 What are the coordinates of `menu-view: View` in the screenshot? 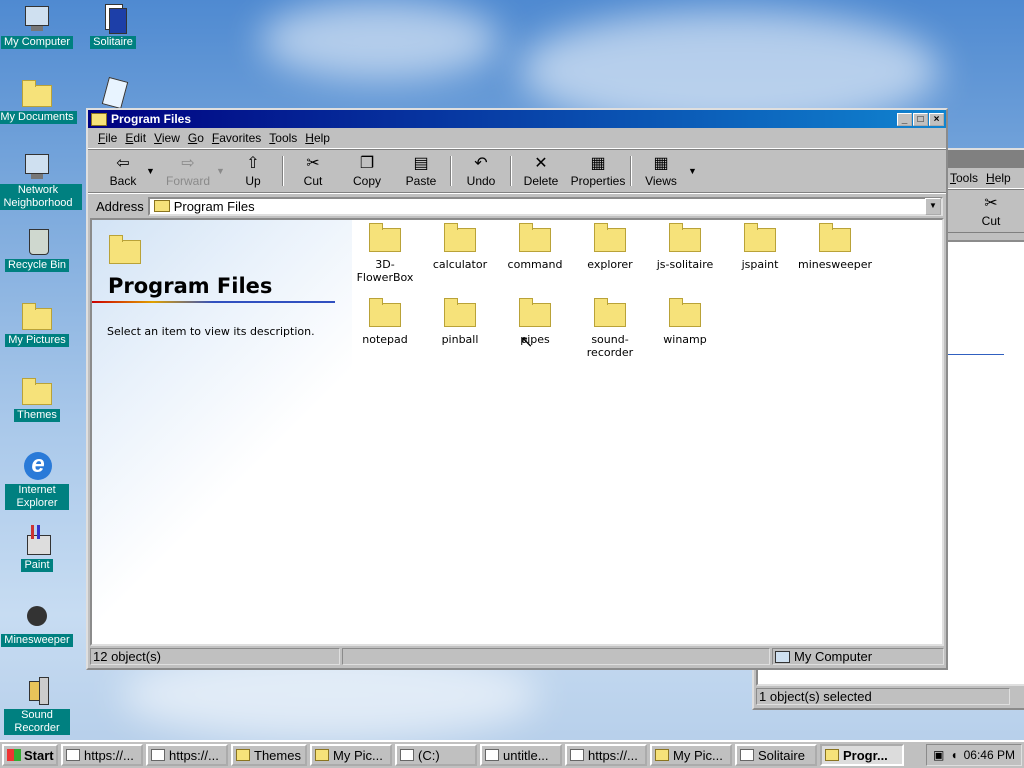 It's located at (167, 138).